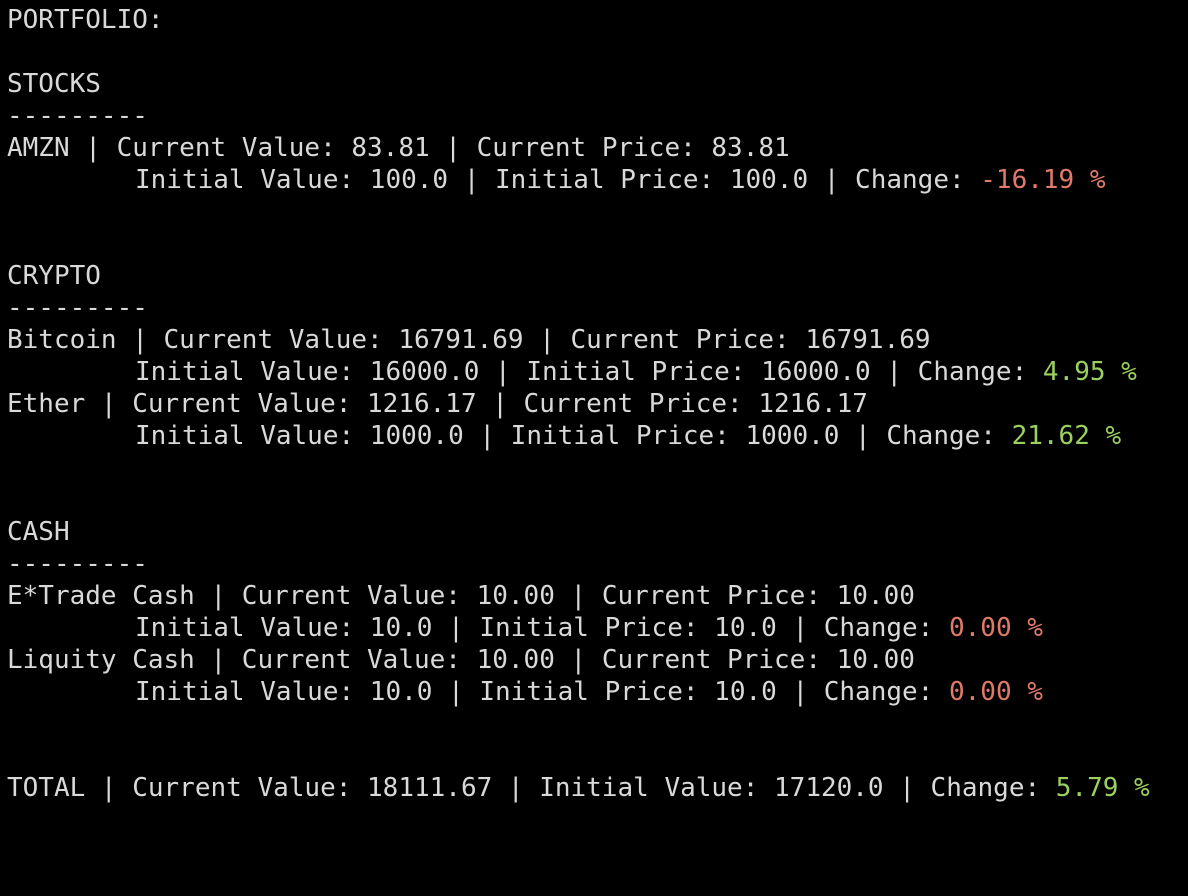 Image resolution: width=1188 pixels, height=896 pixels. Describe the element at coordinates (1066, 436) in the screenshot. I see `crypto-row-ether-change: 21.62 %` at that location.